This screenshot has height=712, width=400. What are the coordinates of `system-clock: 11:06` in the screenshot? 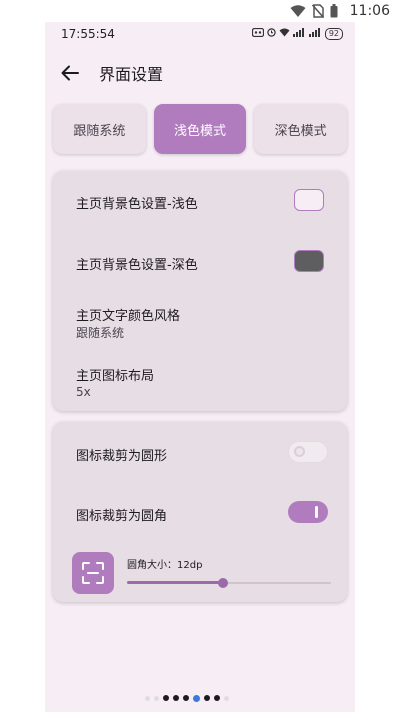 It's located at (369, 11).